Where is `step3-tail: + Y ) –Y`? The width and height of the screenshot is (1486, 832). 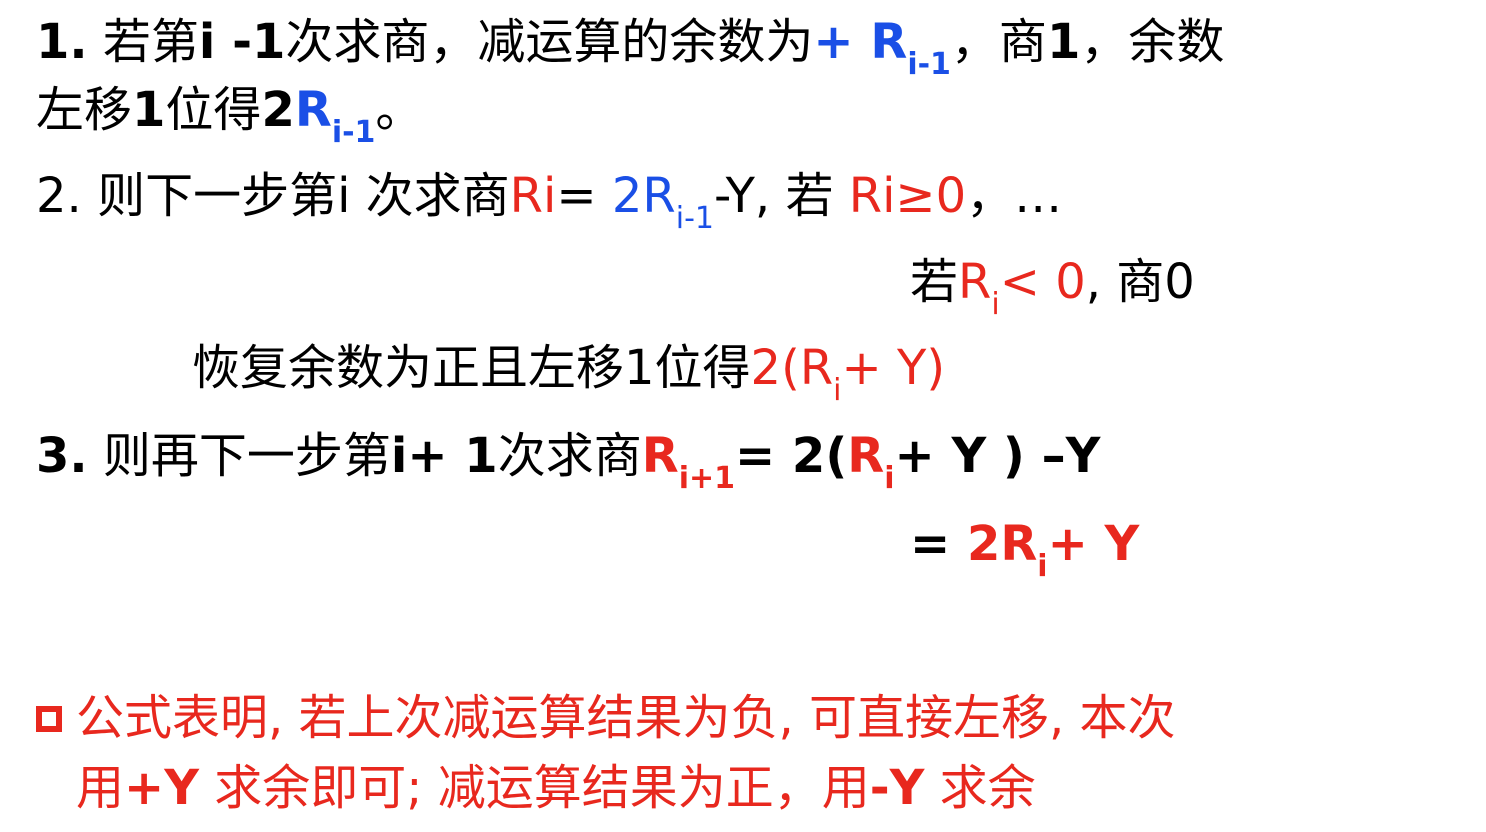 step3-tail: + Y ) –Y is located at coordinates (997, 456).